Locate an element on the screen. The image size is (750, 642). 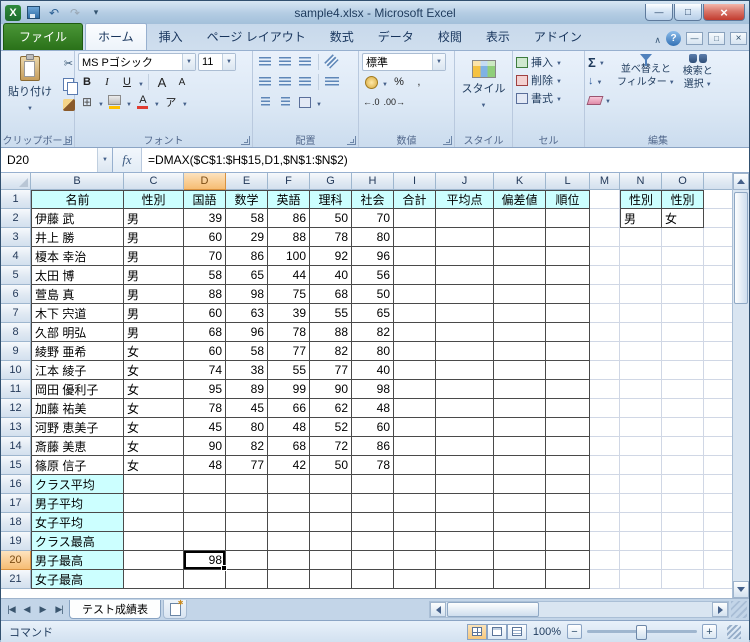
cell-F11: 99 is located at coordinates (289, 389).